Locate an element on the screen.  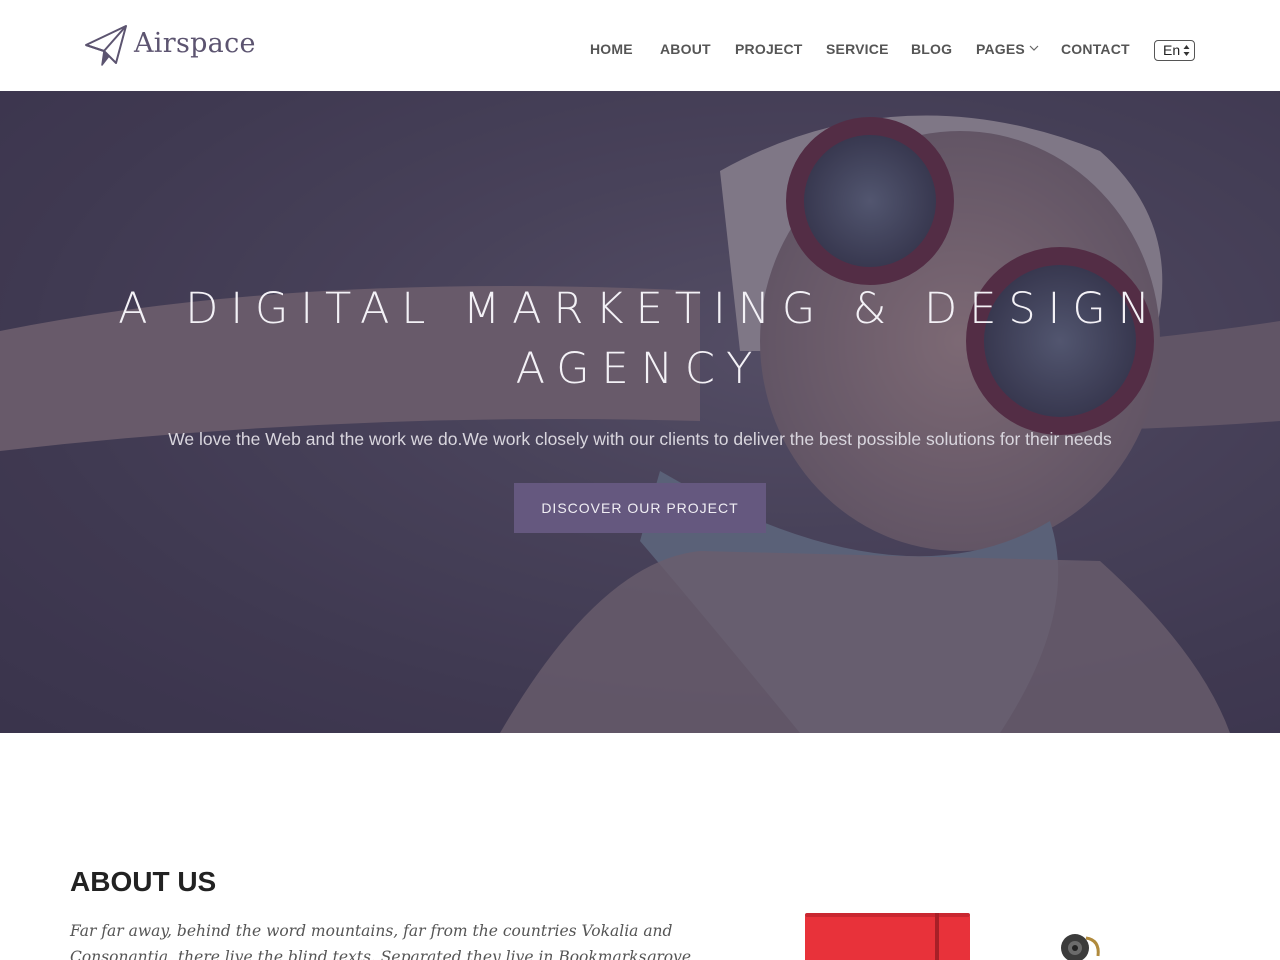
about-image is located at coordinates (952, 936).